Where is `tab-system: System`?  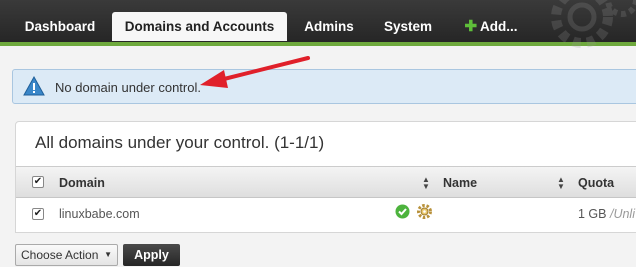
tab-system: System is located at coordinates (408, 26).